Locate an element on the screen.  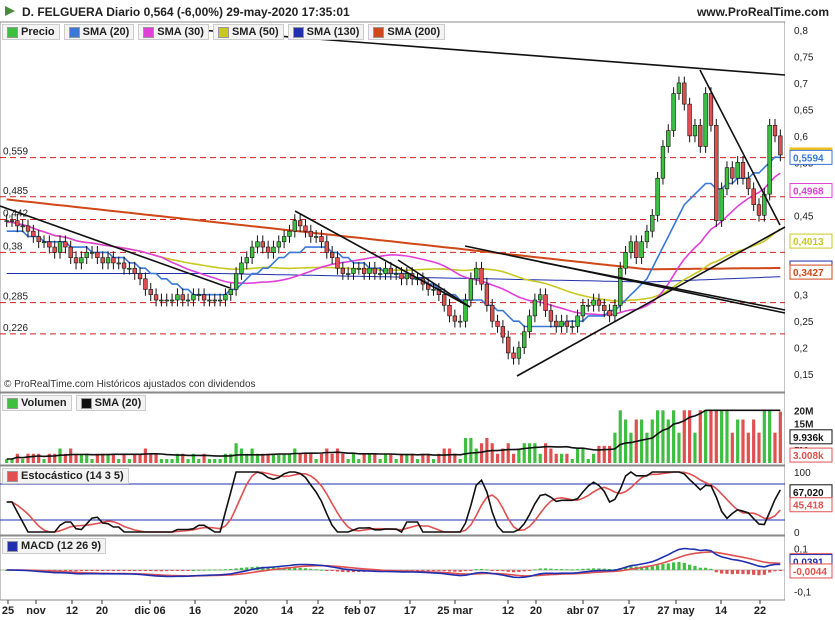
price-legend-item: SMA (200) is located at coordinates (407, 32).